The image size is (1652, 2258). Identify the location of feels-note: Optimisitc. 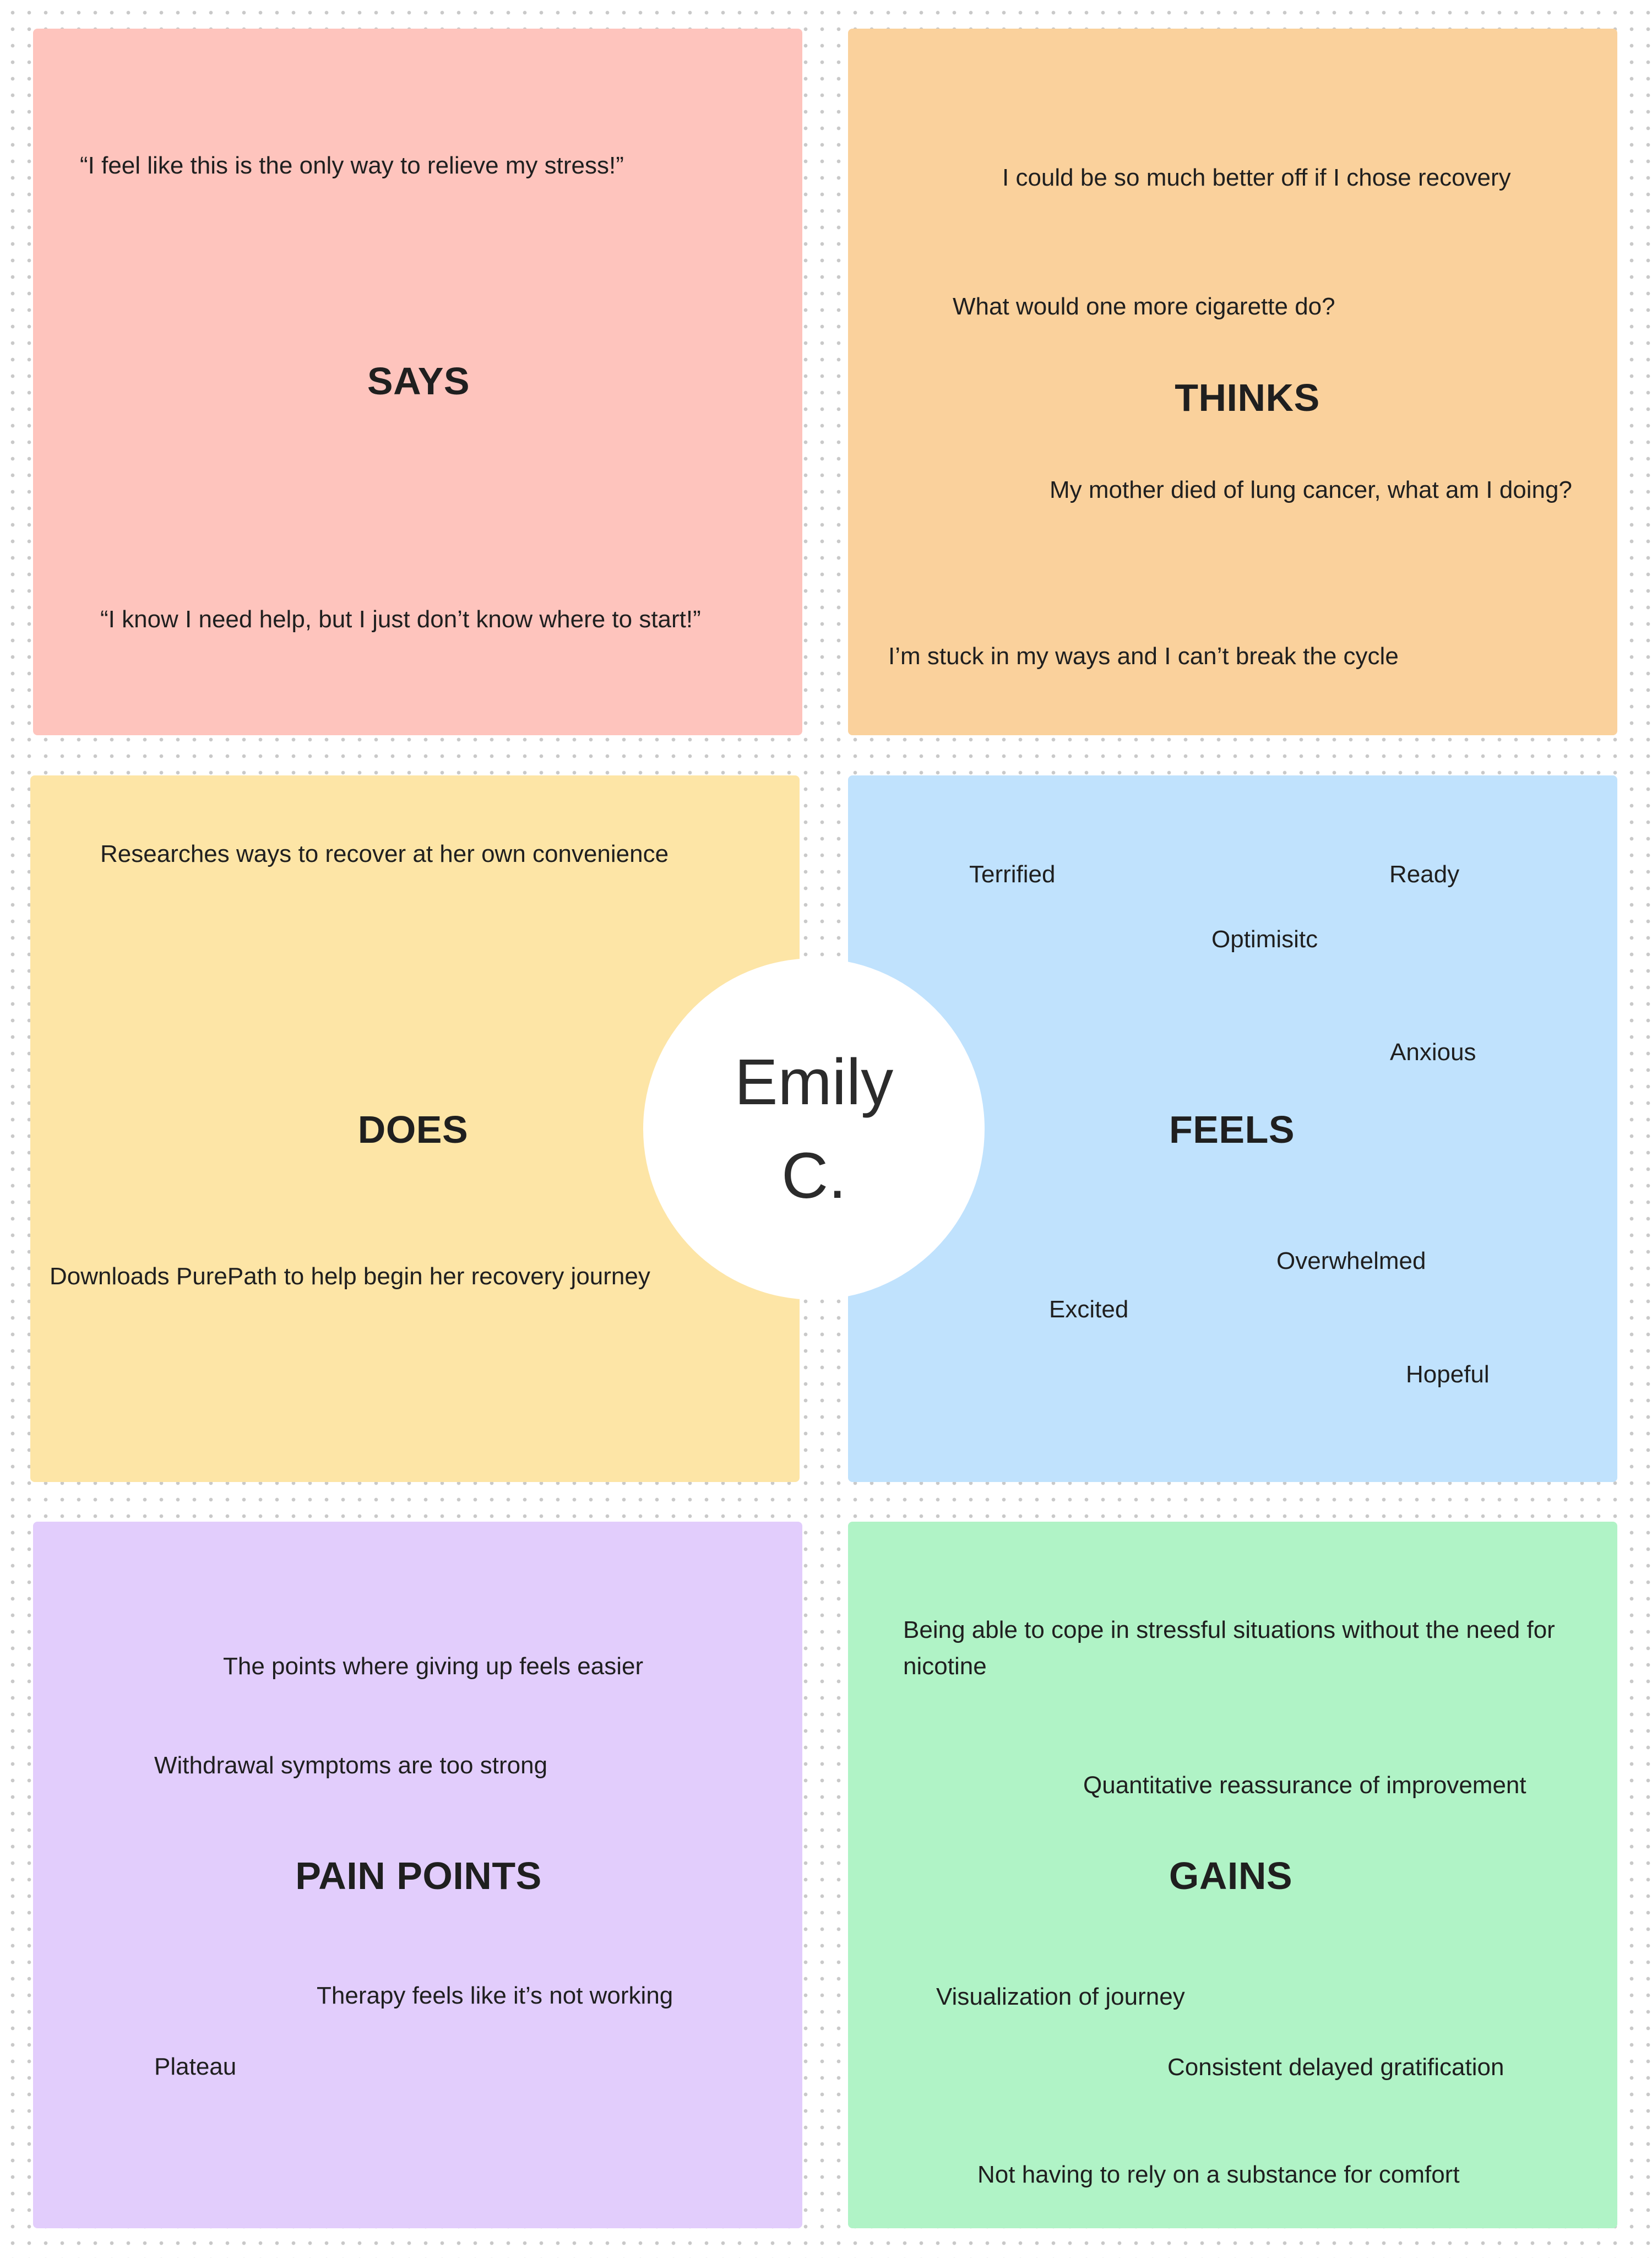
(1264, 940).